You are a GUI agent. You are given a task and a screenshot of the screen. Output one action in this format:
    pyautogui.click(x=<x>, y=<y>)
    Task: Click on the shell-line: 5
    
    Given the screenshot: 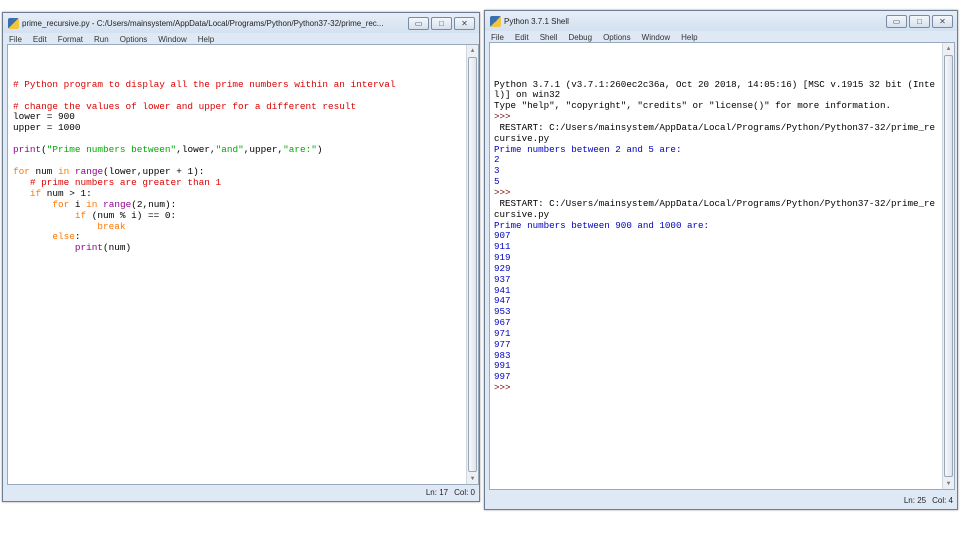 What is the action you would take?
    pyautogui.click(x=497, y=182)
    